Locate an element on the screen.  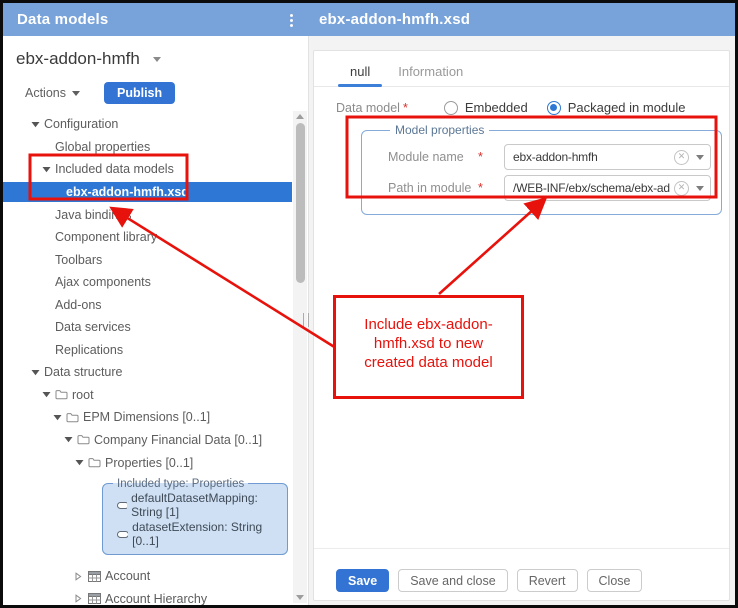
radio-selected-icon is located at coordinates (553, 107).